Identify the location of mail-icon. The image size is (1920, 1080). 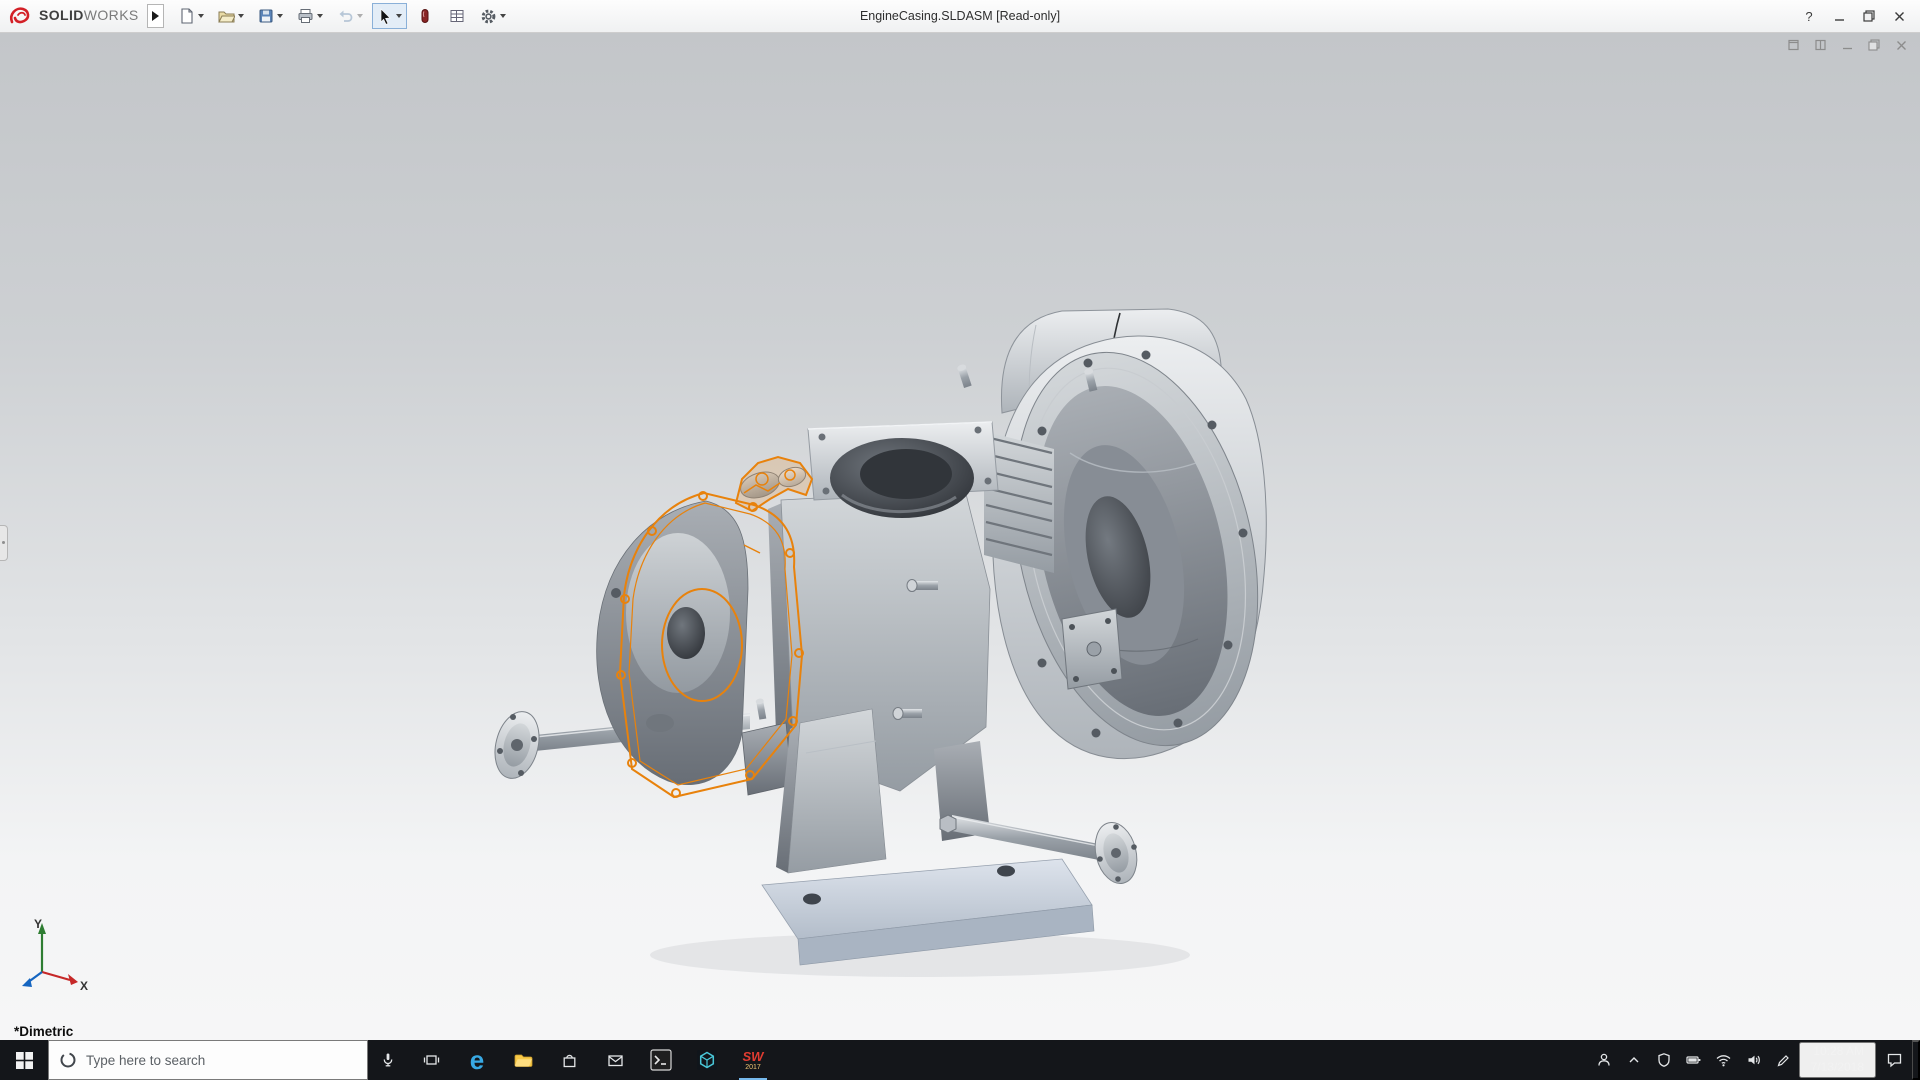
(615, 1060).